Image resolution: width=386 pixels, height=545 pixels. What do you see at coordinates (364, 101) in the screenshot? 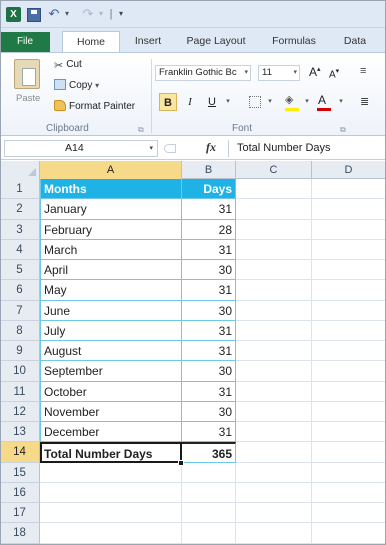
I see `align-left-icon: ≣` at bounding box center [364, 101].